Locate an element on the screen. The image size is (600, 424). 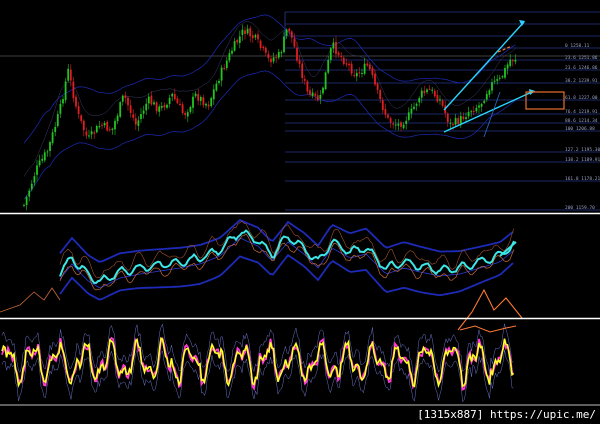
indicator-left-tail is located at coordinates (30, 300).